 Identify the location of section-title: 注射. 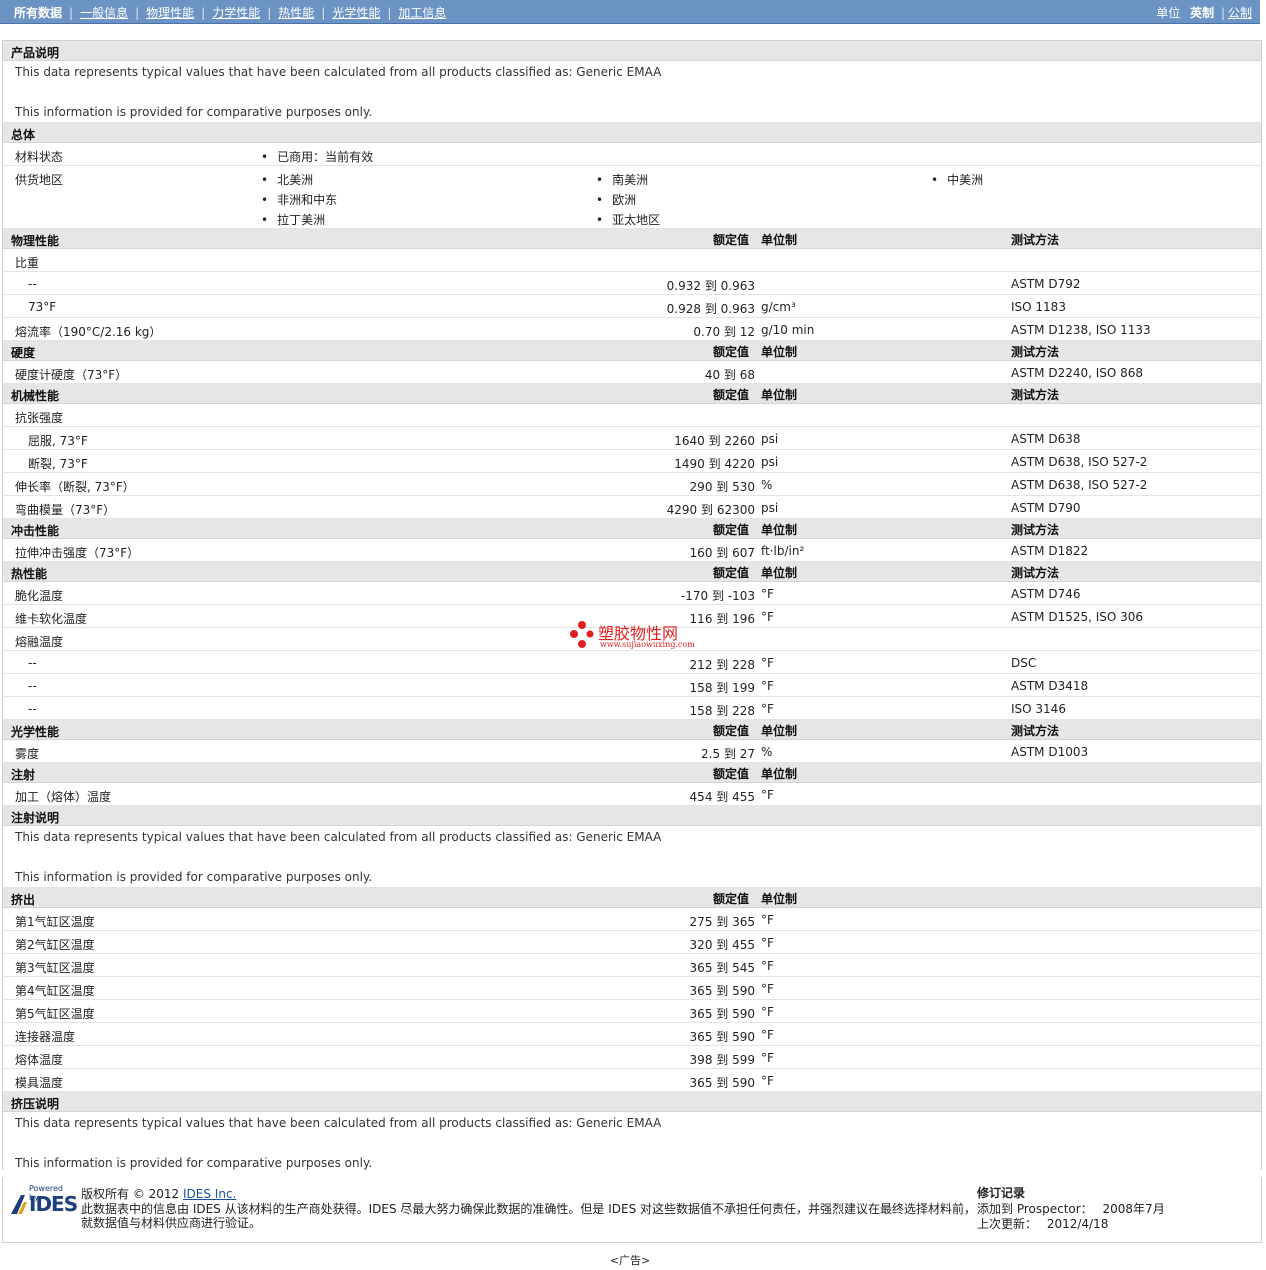
(23, 775).